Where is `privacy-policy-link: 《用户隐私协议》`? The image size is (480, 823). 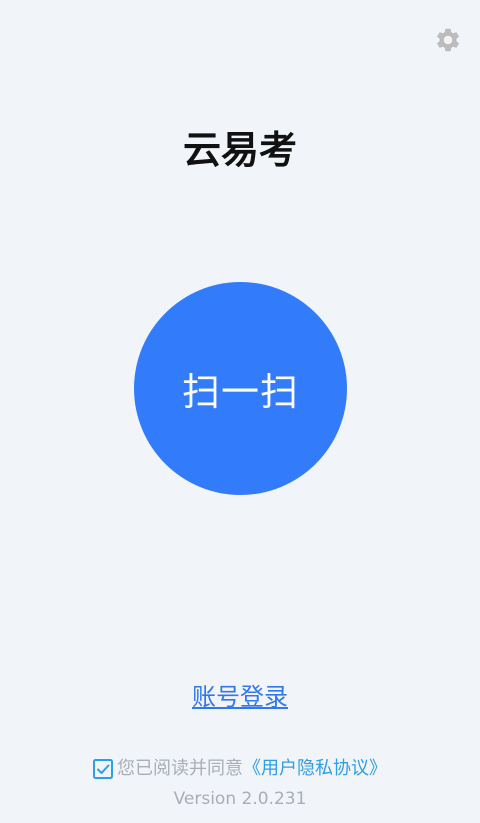 privacy-policy-link: 《用户隐私协议》 is located at coordinates (315, 769).